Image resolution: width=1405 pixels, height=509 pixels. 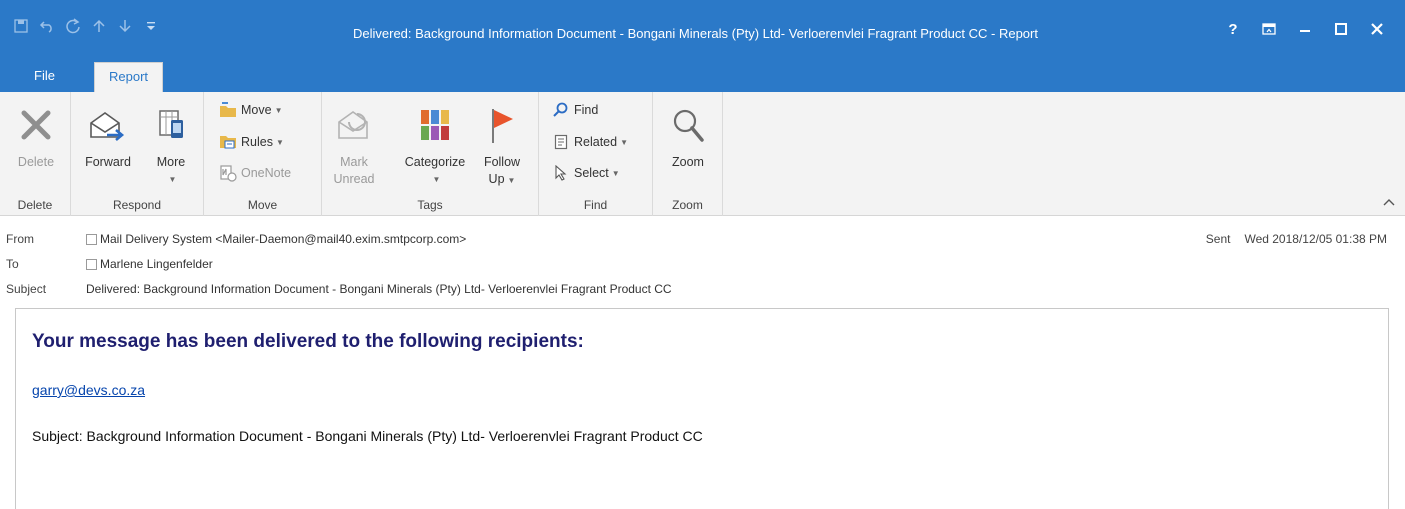 I want to click on rules-button: Rules ▼, so click(x=251, y=142).